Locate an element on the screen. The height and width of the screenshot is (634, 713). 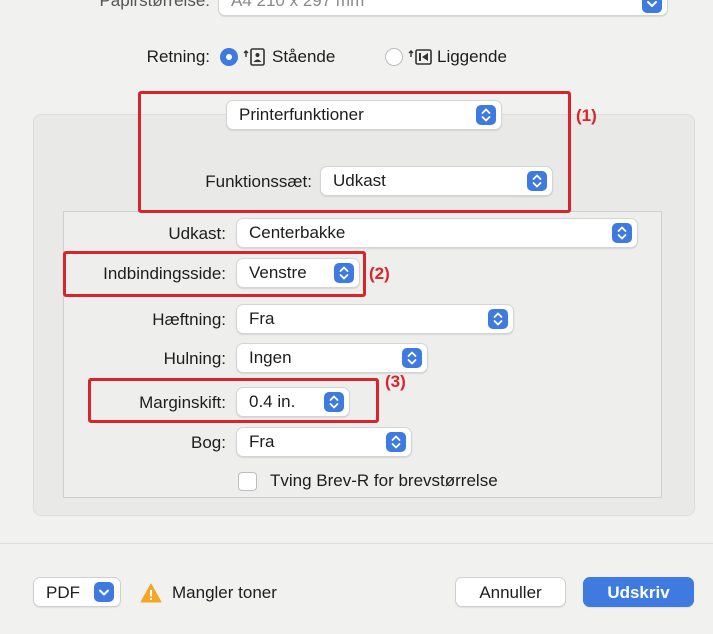
book-popup: Fra is located at coordinates (324, 442).